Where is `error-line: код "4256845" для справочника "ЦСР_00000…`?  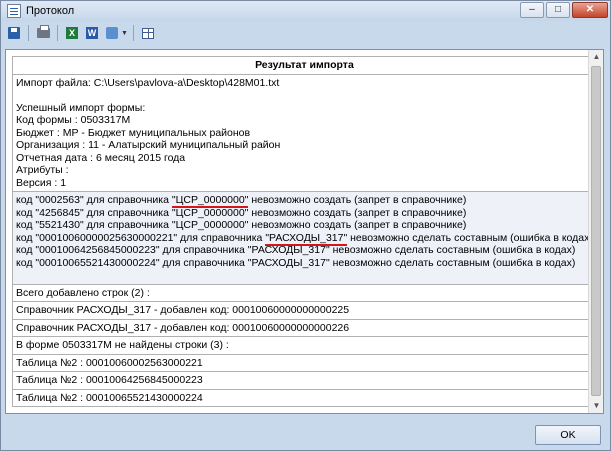 error-line: код "4256845" для справочника "ЦСР_00000… is located at coordinates (241, 212).